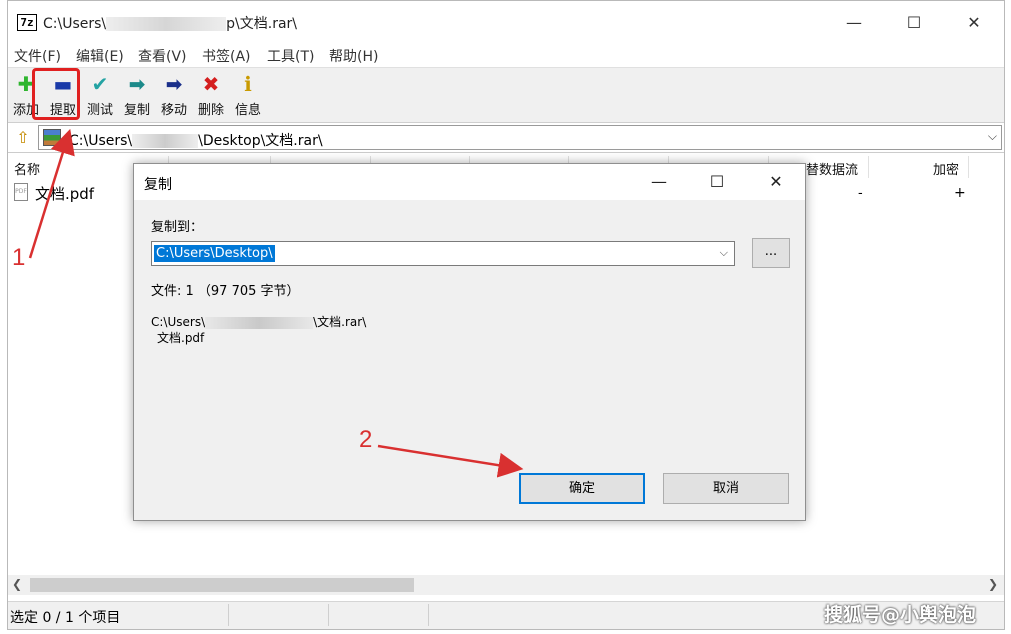 The width and height of the screenshot is (1011, 634). What do you see at coordinates (450, 461) in the screenshot?
I see `arrow-to-ok` at bounding box center [450, 461].